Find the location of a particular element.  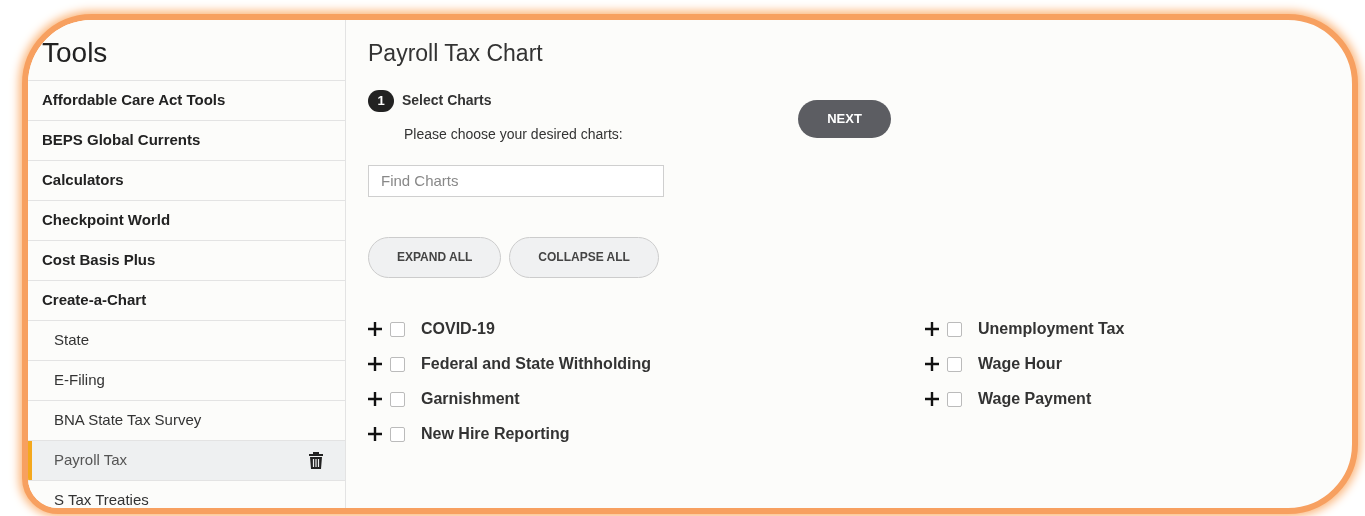

sidebar-item: Checkpoint World is located at coordinates (186, 219).